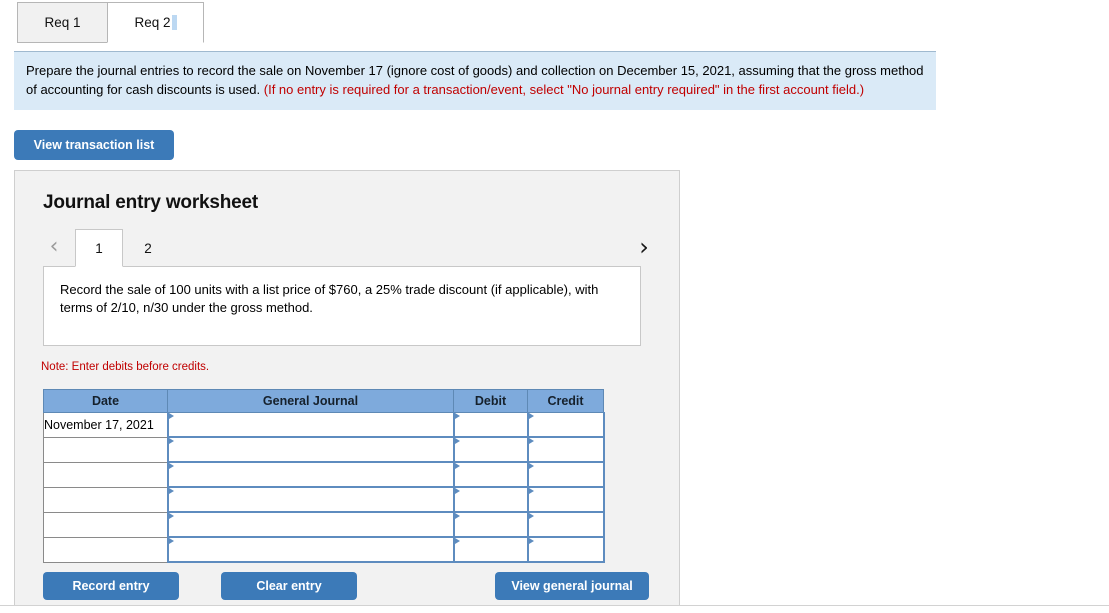 The width and height of the screenshot is (1109, 613). I want to click on bottom-divider, so click(554, 605).